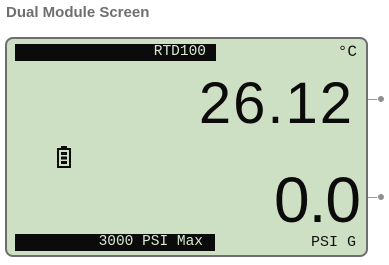  What do you see at coordinates (276, 103) in the screenshot?
I see `primary-reading: 26.12` at bounding box center [276, 103].